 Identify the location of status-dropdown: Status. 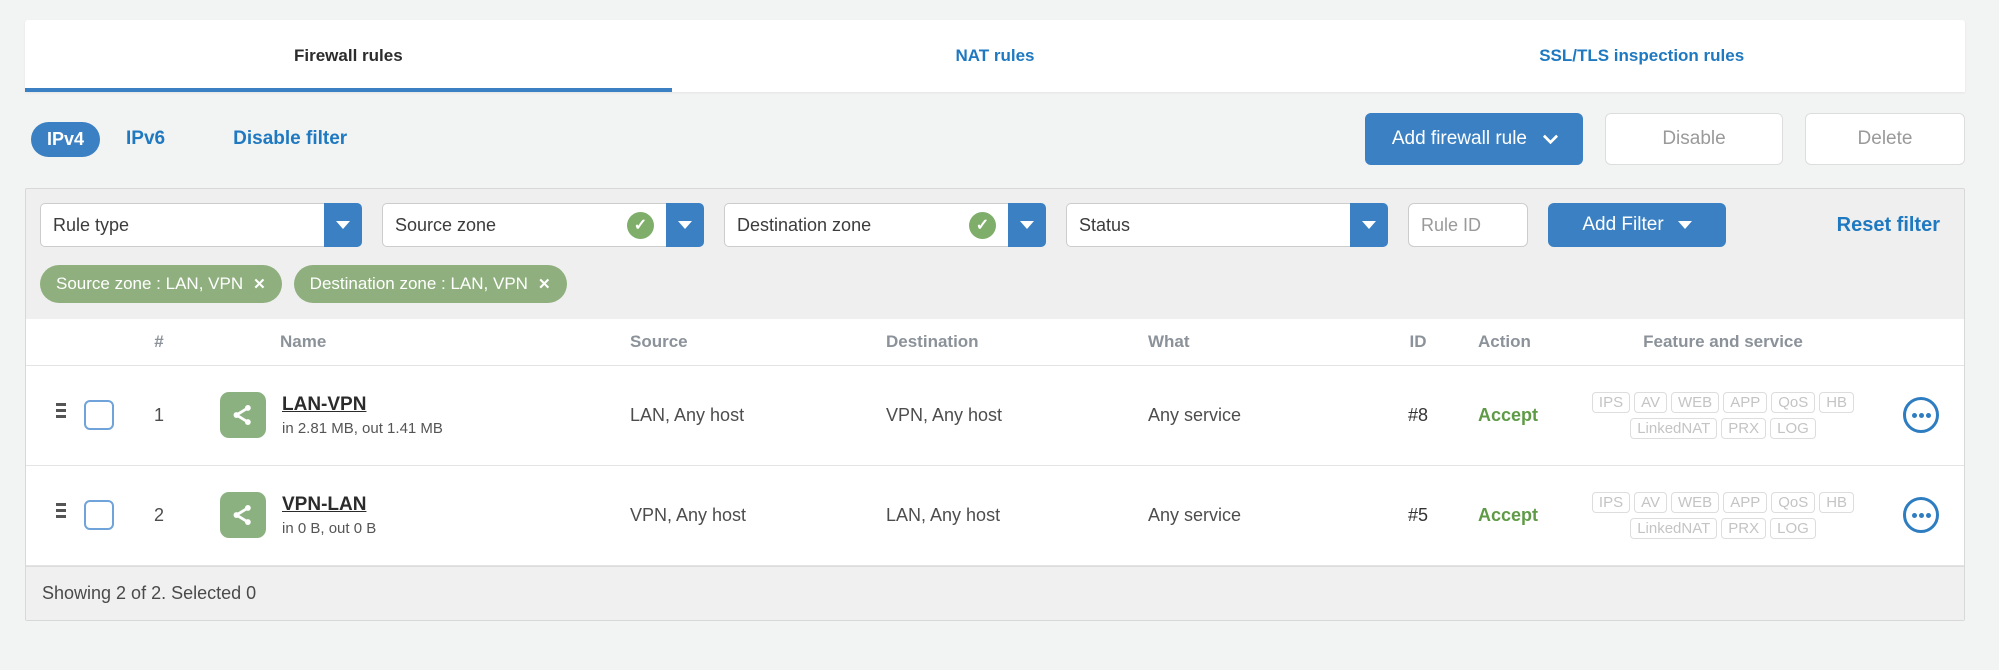
(1227, 225).